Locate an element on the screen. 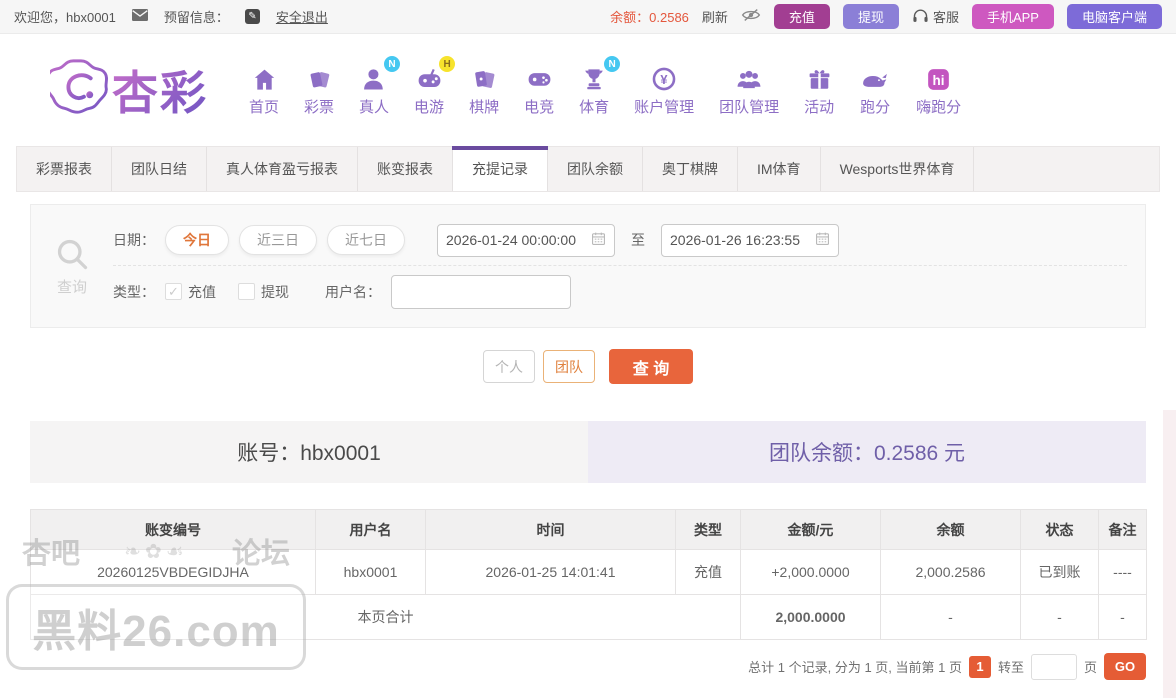  reserved-info-label: 预留信息： is located at coordinates (196, 17).